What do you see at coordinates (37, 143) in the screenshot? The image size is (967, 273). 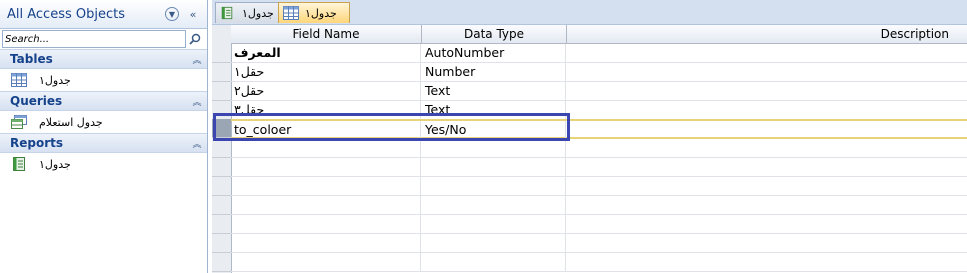 I see `group-title: Reports` at bounding box center [37, 143].